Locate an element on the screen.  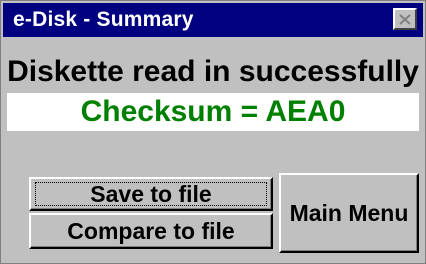
compare-to-file-button: Compare to file is located at coordinates (151, 231).